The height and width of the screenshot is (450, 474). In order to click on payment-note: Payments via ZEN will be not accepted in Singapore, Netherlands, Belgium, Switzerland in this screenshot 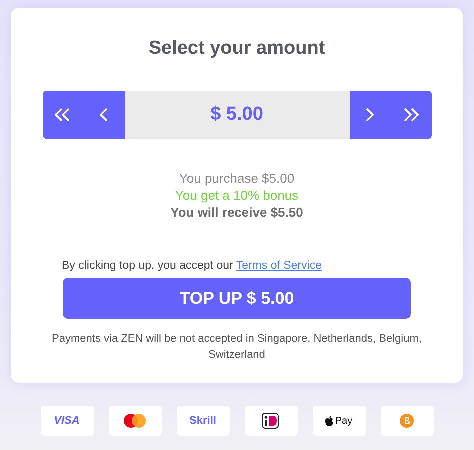, I will do `click(237, 347)`.